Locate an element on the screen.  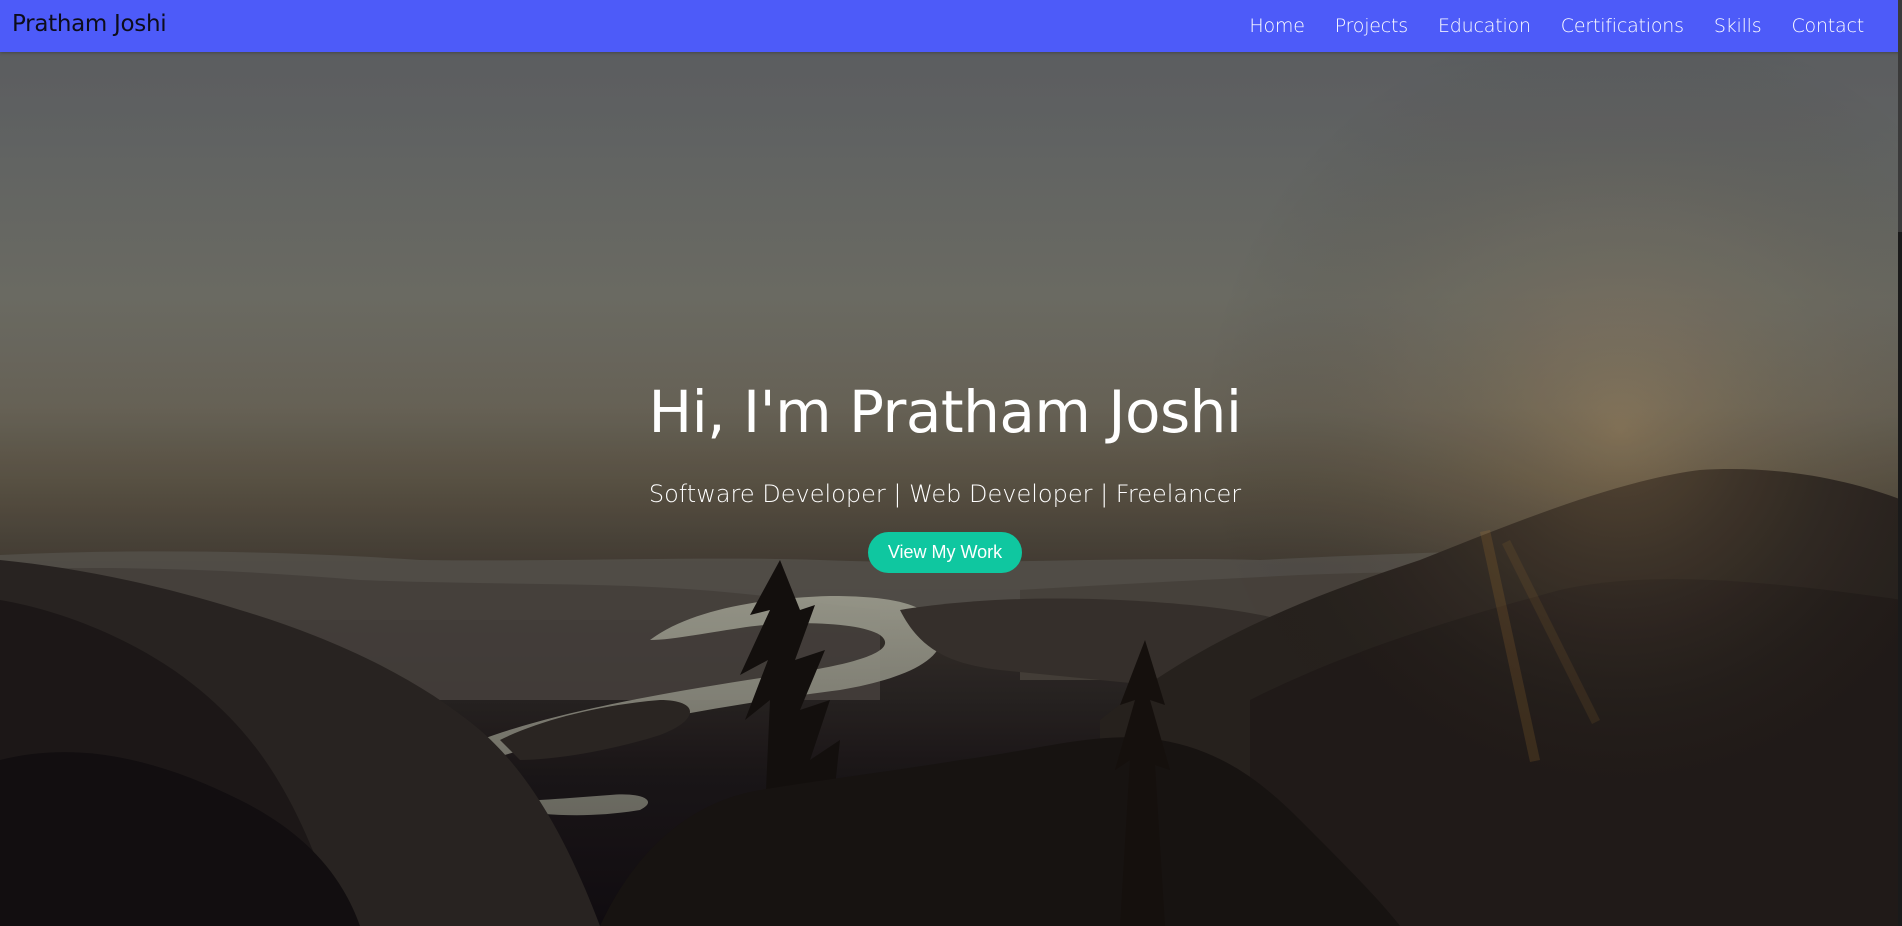
page-scrollbar is located at coordinates (1900, 463).